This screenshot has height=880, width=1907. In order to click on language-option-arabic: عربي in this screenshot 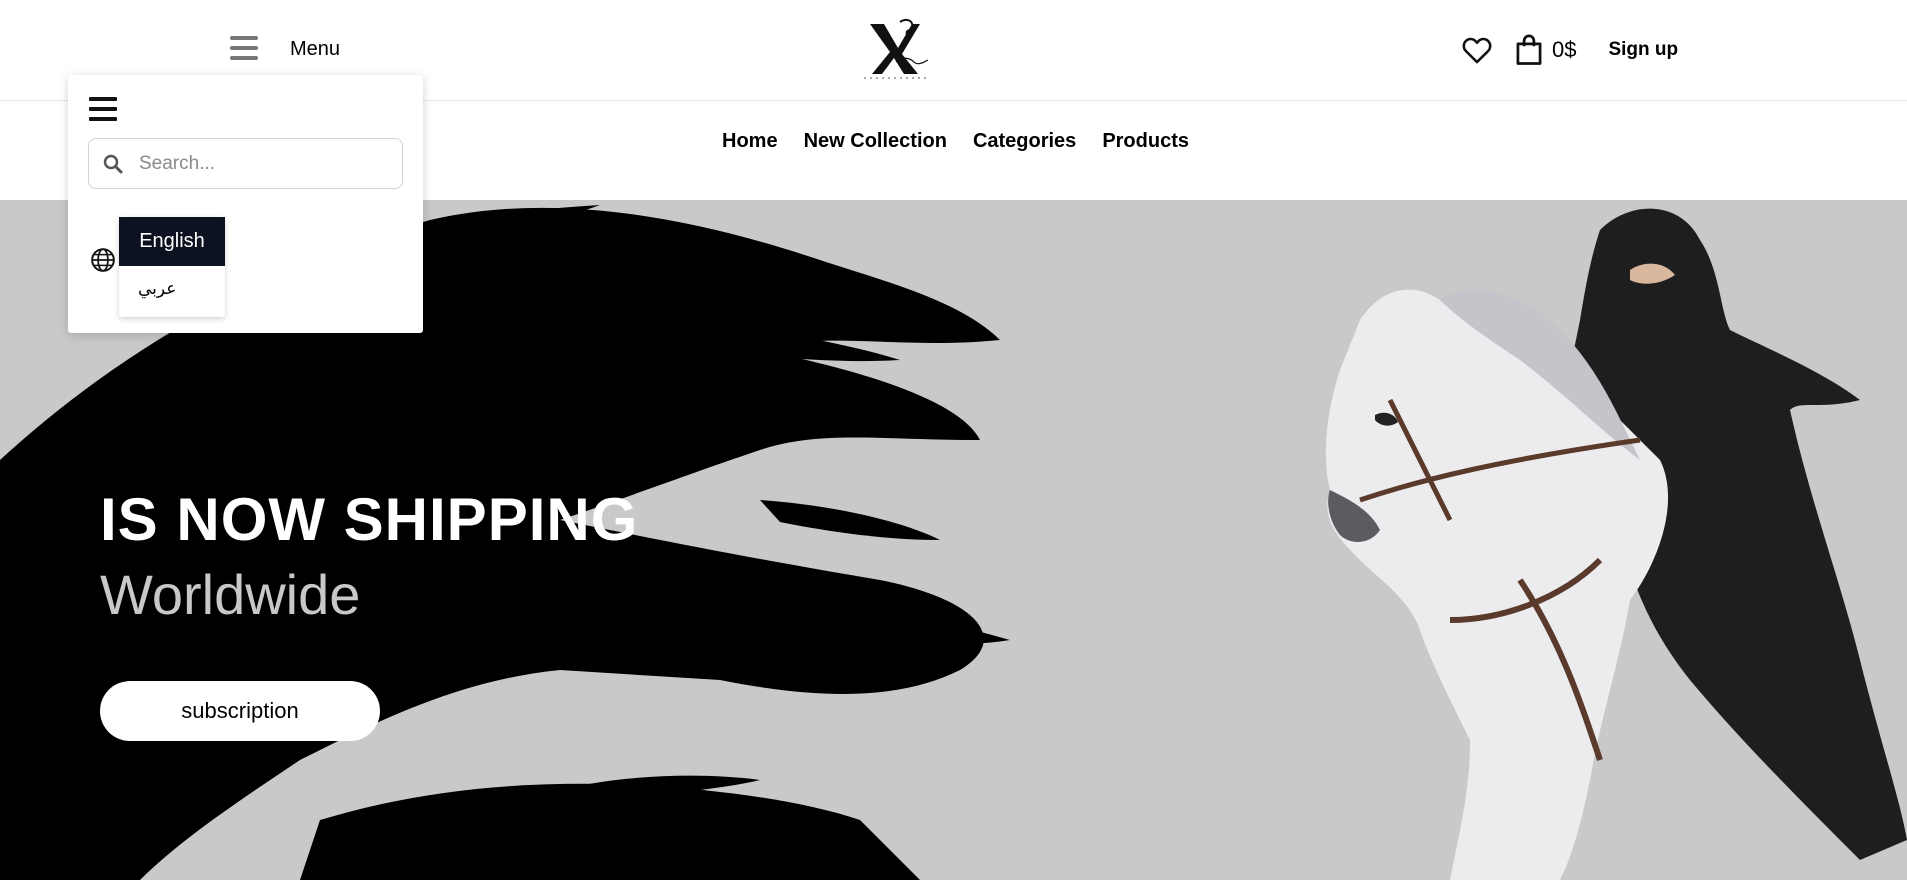, I will do `click(157, 289)`.